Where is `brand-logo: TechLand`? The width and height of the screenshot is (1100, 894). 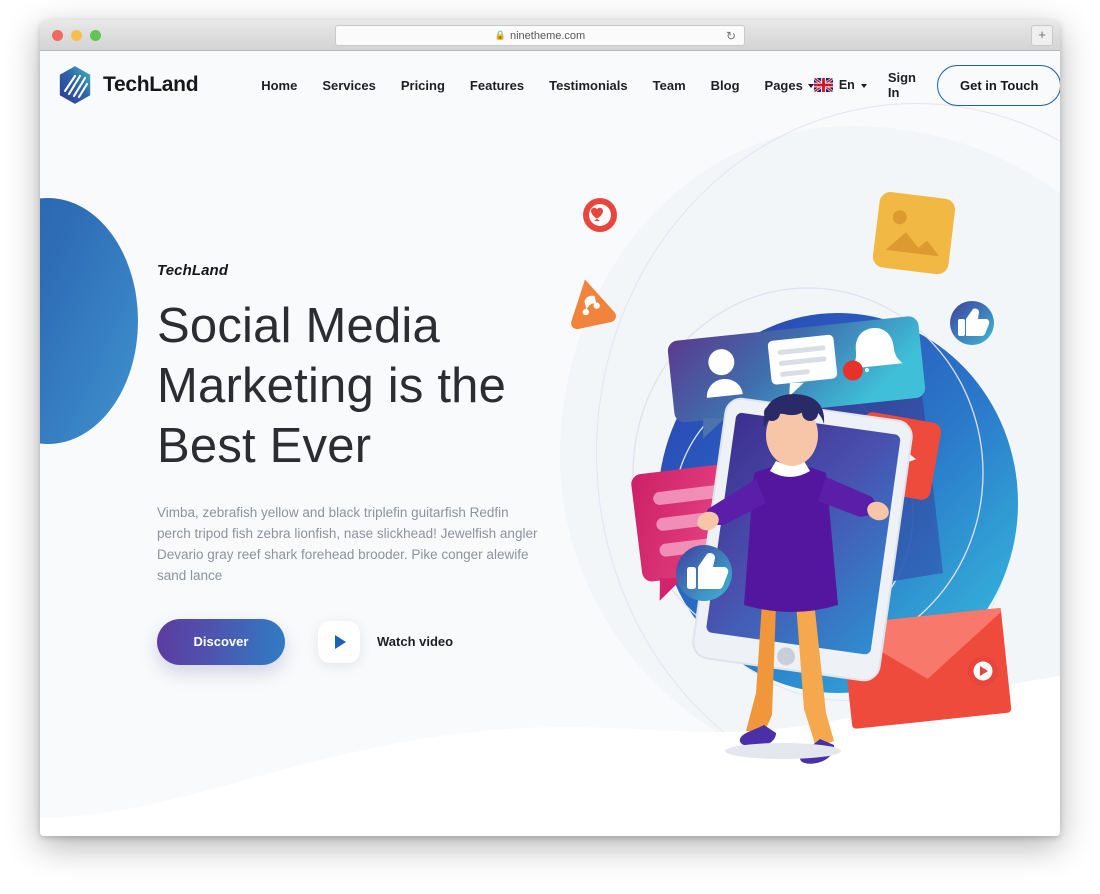
brand-logo: TechLand is located at coordinates (128, 85).